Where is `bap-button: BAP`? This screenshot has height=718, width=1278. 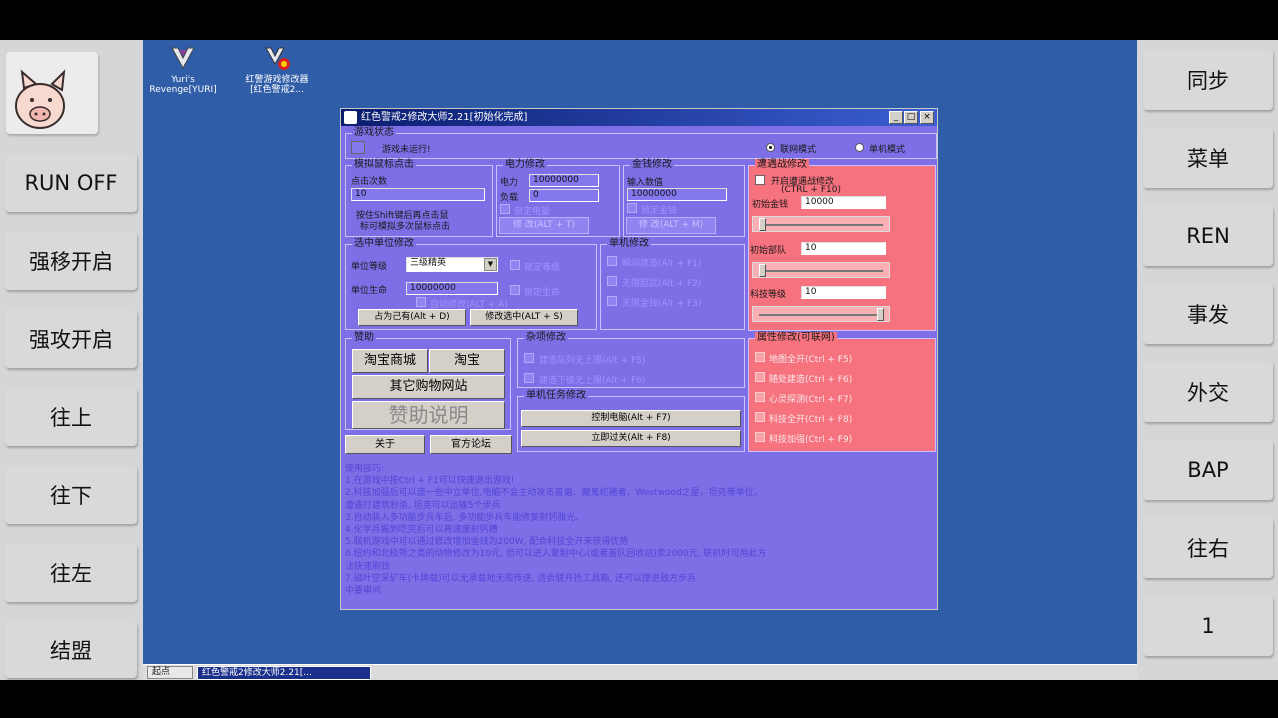 bap-button: BAP is located at coordinates (1208, 470).